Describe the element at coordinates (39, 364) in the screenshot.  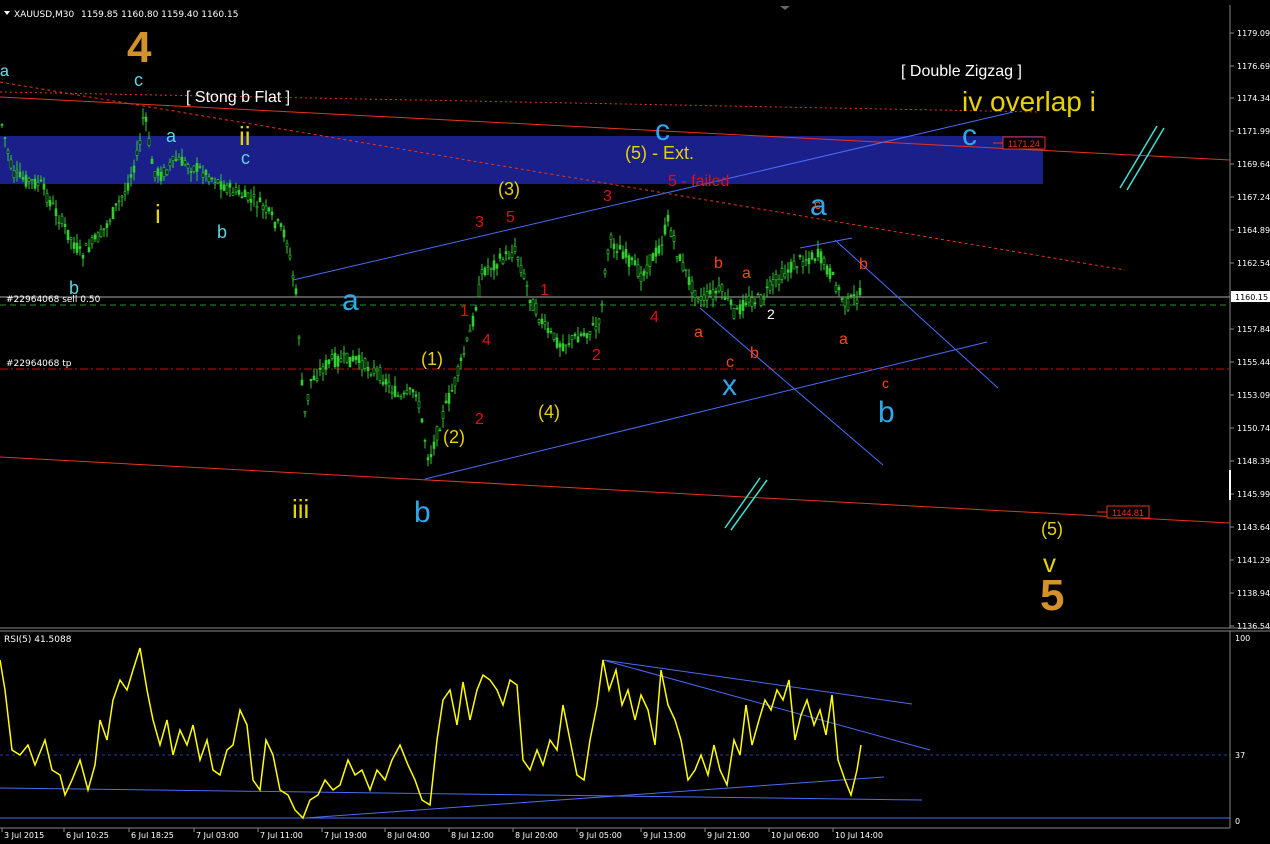
I see `tp-order-label: #22964068 tp` at that location.